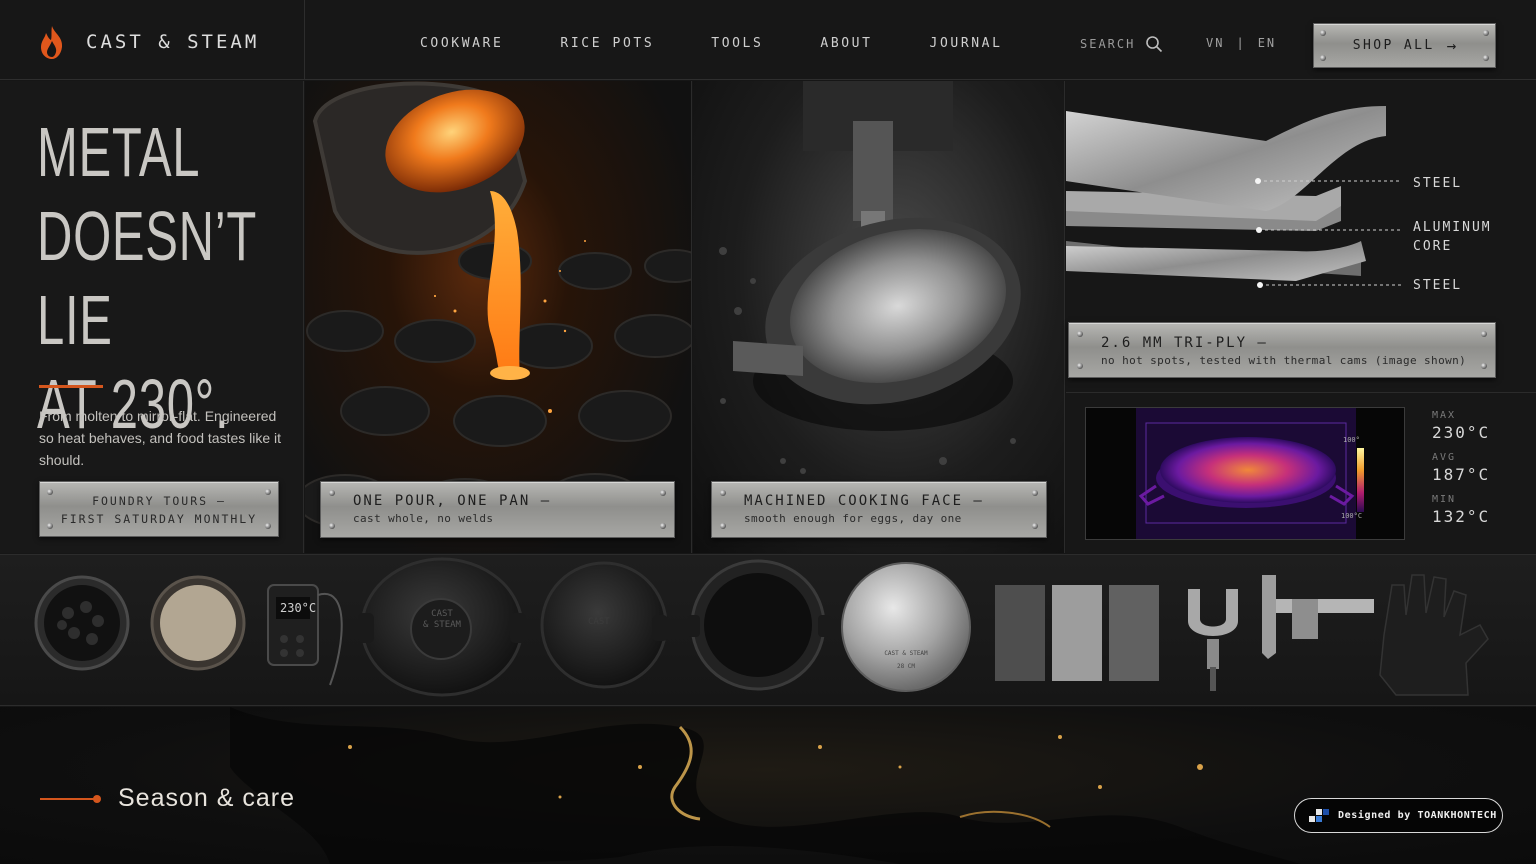 This screenshot has height=864, width=1536. What do you see at coordinates (906, 666) in the screenshot?
I see `lid-mark-line-2: 28 CM` at bounding box center [906, 666].